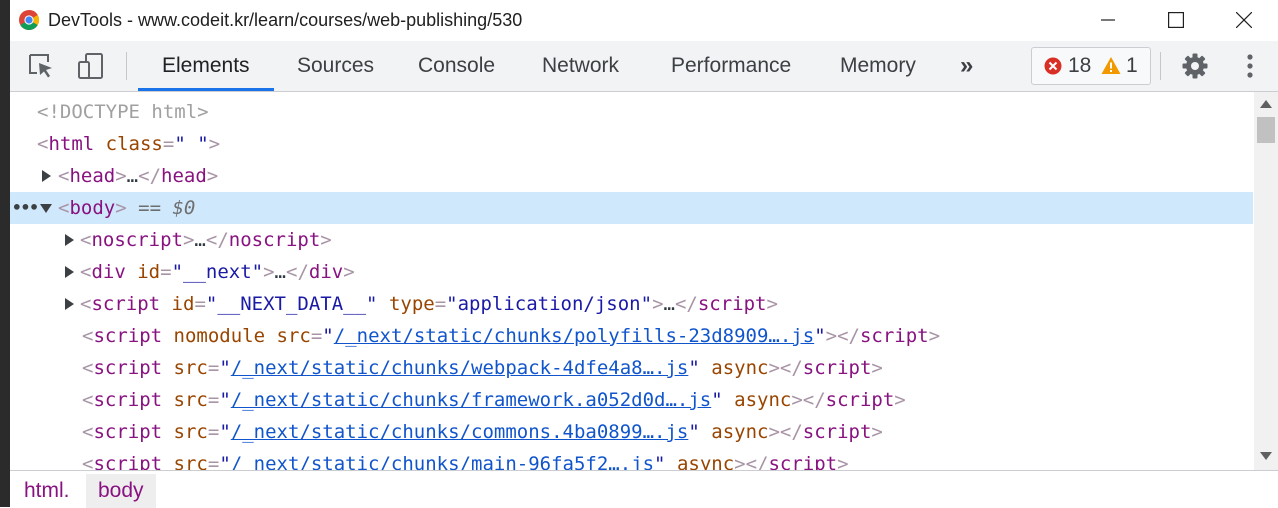 The height and width of the screenshot is (508, 1278). I want to click on breadcrumb-item-body: body, so click(121, 491).